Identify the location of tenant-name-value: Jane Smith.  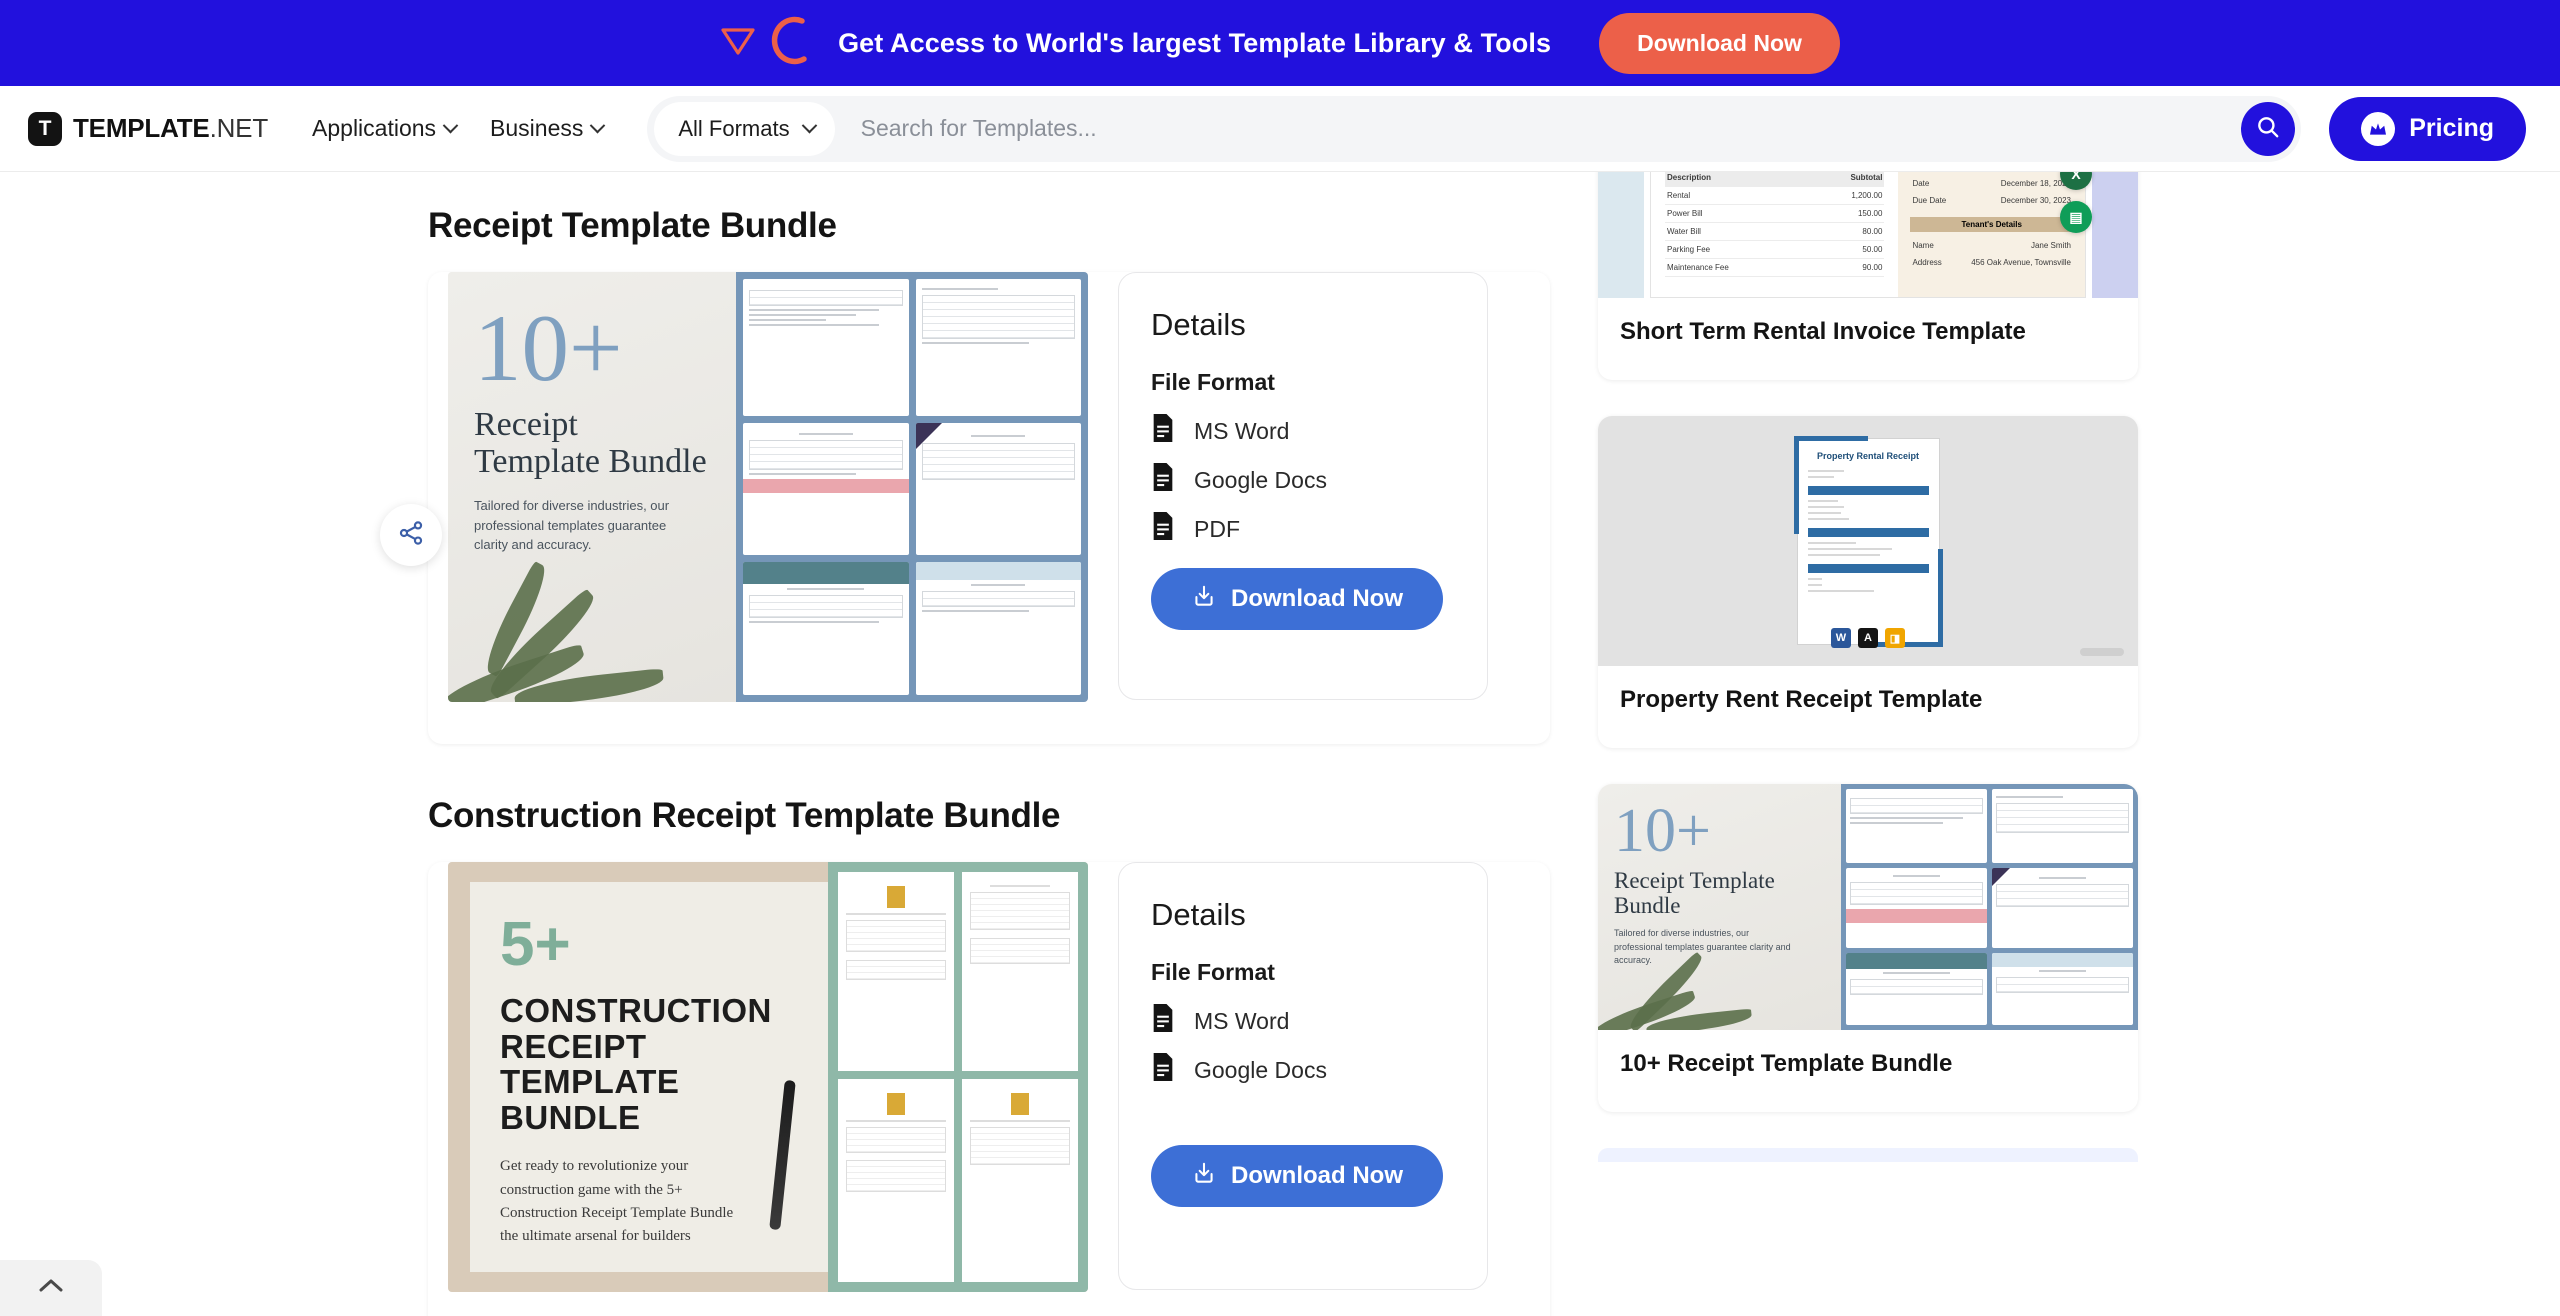
(2050, 245).